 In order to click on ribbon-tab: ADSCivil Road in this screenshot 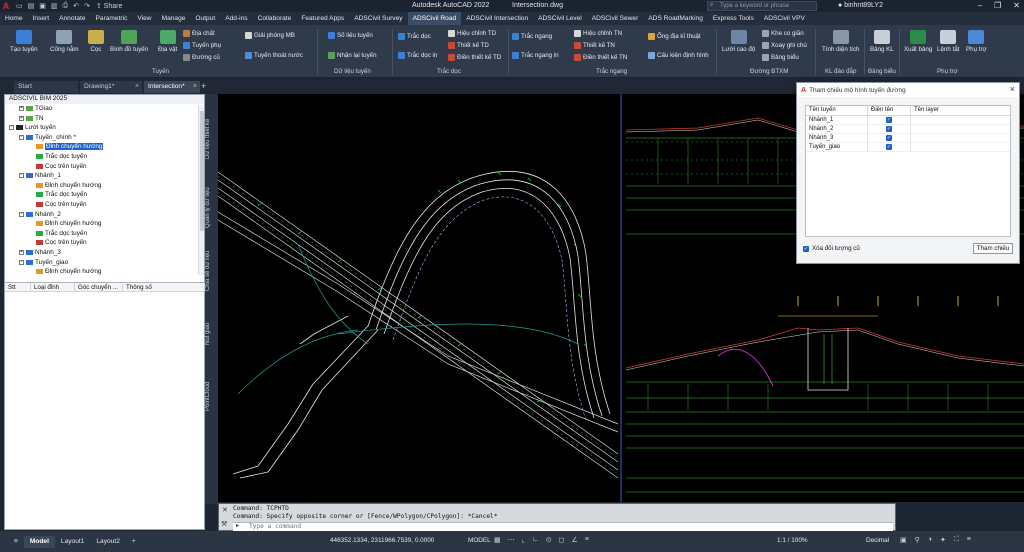, I will do `click(434, 18)`.